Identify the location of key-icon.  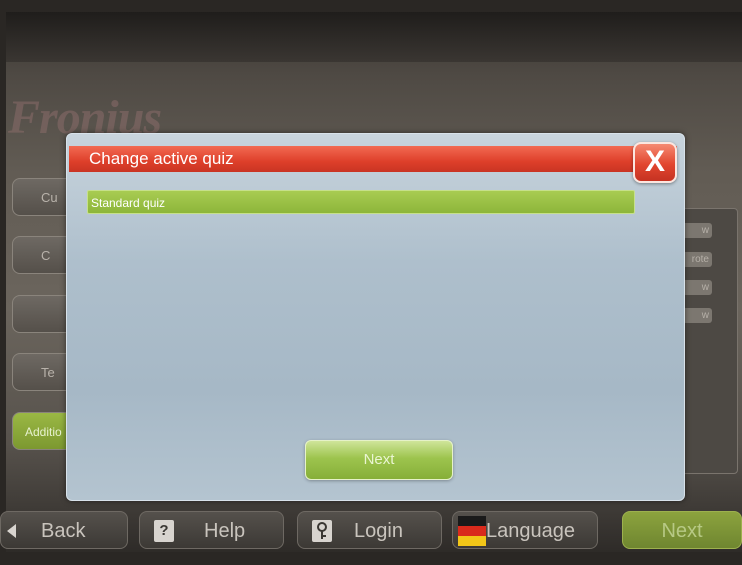
(322, 531).